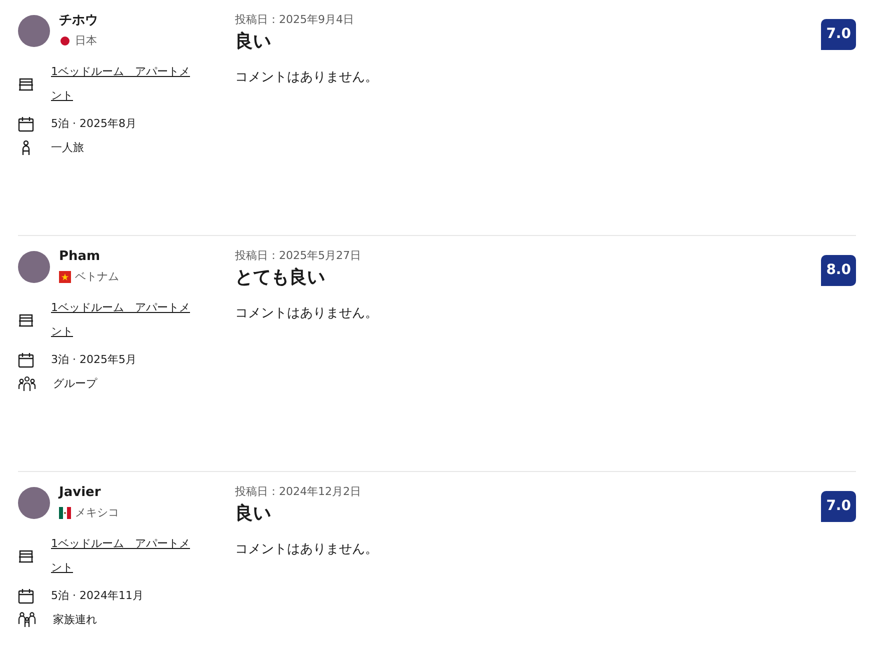 The width and height of the screenshot is (873, 667). What do you see at coordinates (294, 20) in the screenshot?
I see `review-date: 投稿日：2025年9月4日` at bounding box center [294, 20].